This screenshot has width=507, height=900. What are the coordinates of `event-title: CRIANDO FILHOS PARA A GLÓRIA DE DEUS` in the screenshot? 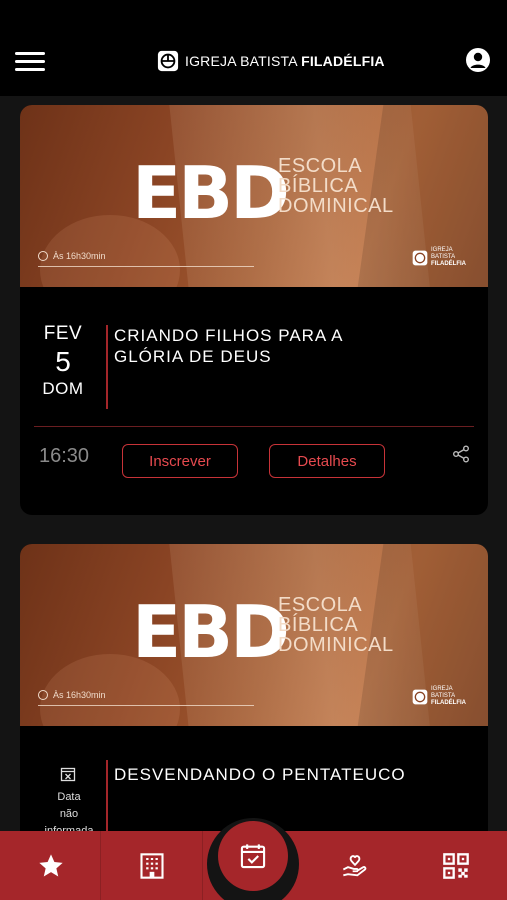 It's located at (284, 346).